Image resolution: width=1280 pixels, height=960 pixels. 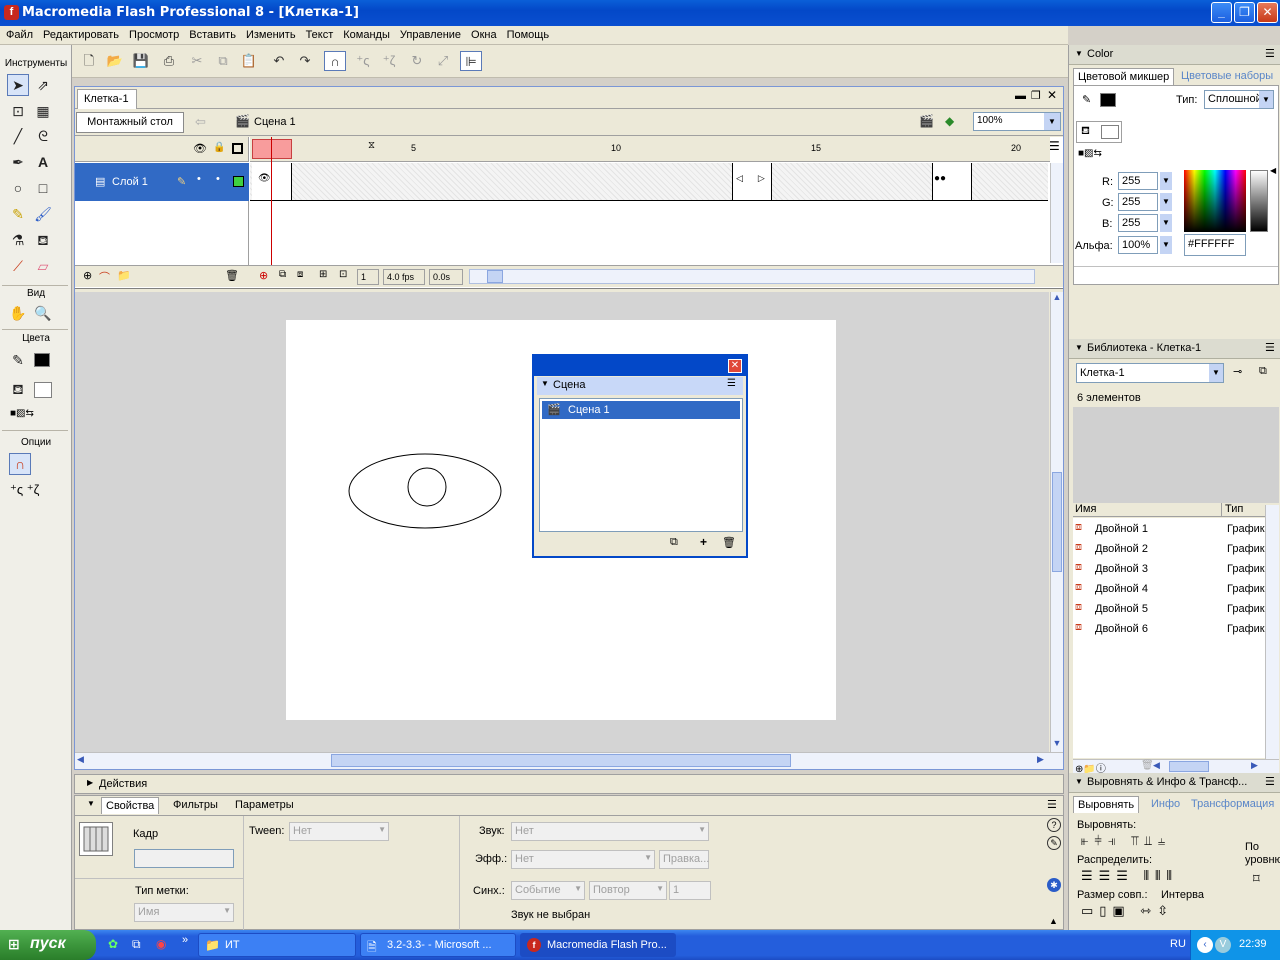 I want to click on undo-icon: ↶, so click(x=279, y=61).